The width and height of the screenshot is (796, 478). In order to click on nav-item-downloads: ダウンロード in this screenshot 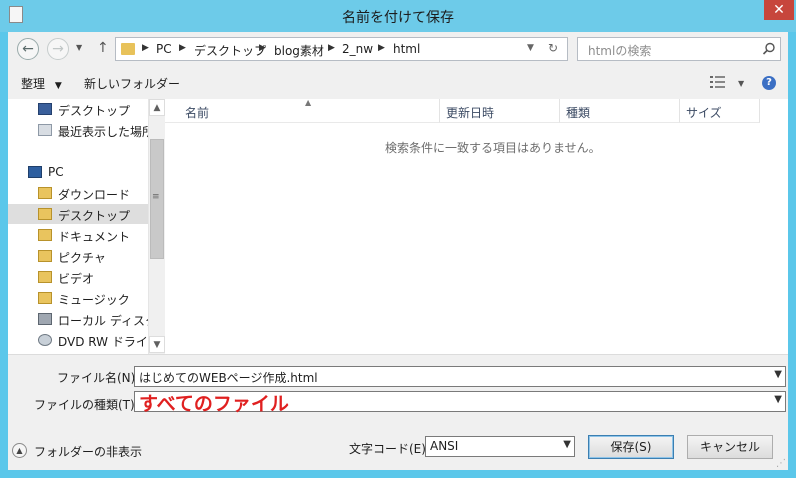, I will do `click(78, 193)`.